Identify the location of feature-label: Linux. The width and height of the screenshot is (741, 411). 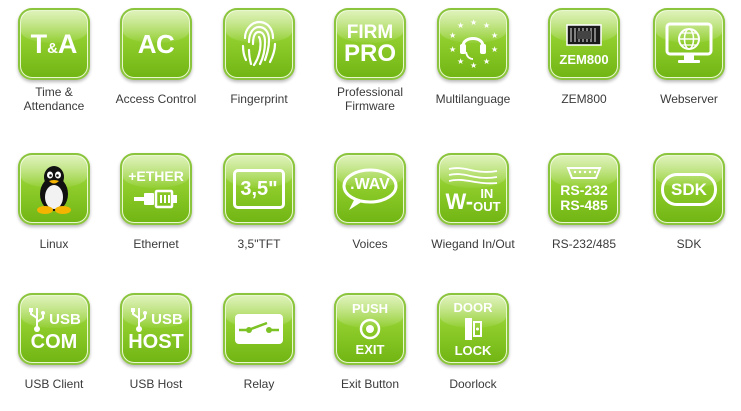
(54, 244).